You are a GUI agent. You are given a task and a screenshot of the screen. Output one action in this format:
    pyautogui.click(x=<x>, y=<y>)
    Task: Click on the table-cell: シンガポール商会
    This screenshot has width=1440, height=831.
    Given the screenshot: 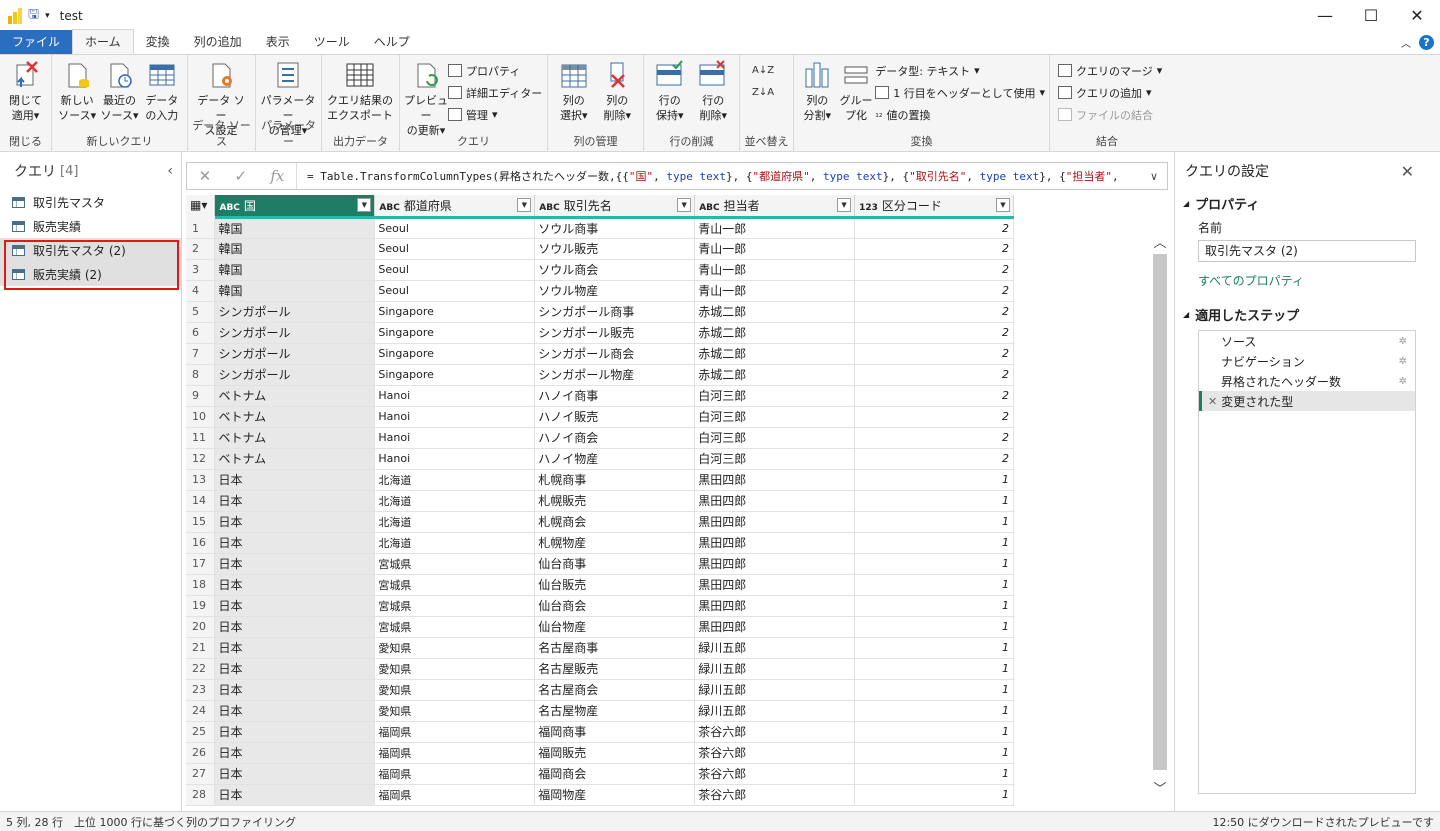 What is the action you would take?
    pyautogui.click(x=615, y=354)
    